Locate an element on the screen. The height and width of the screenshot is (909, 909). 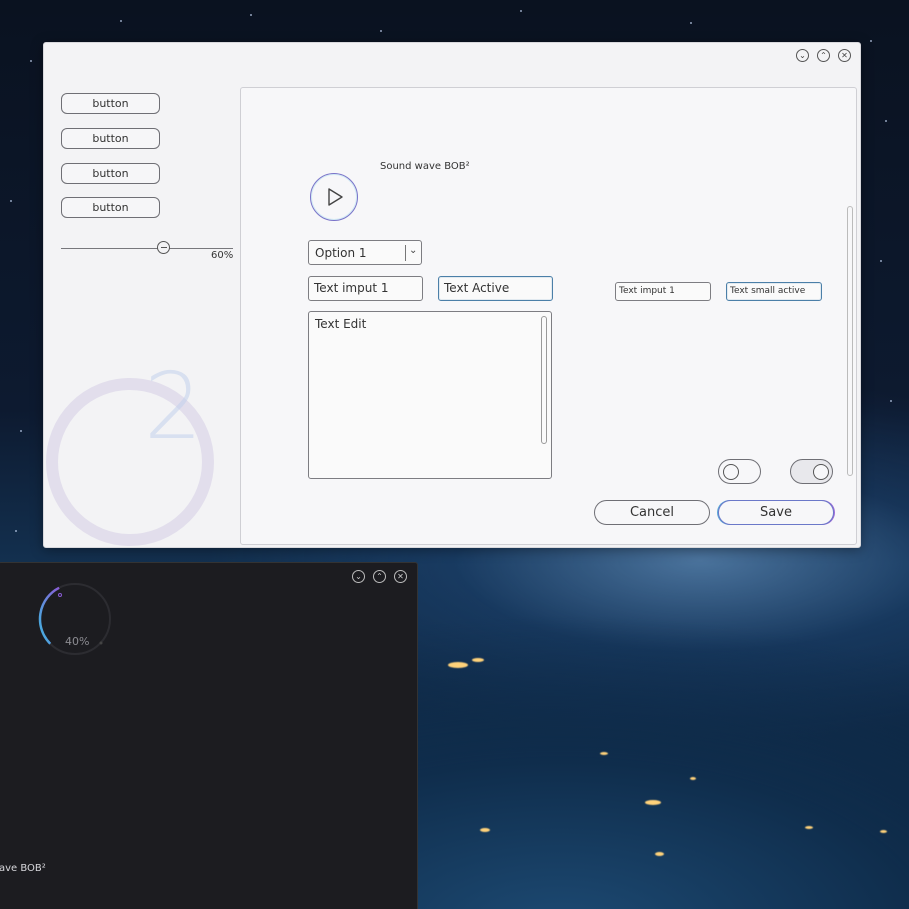
side-button-2: button is located at coordinates (110, 138).